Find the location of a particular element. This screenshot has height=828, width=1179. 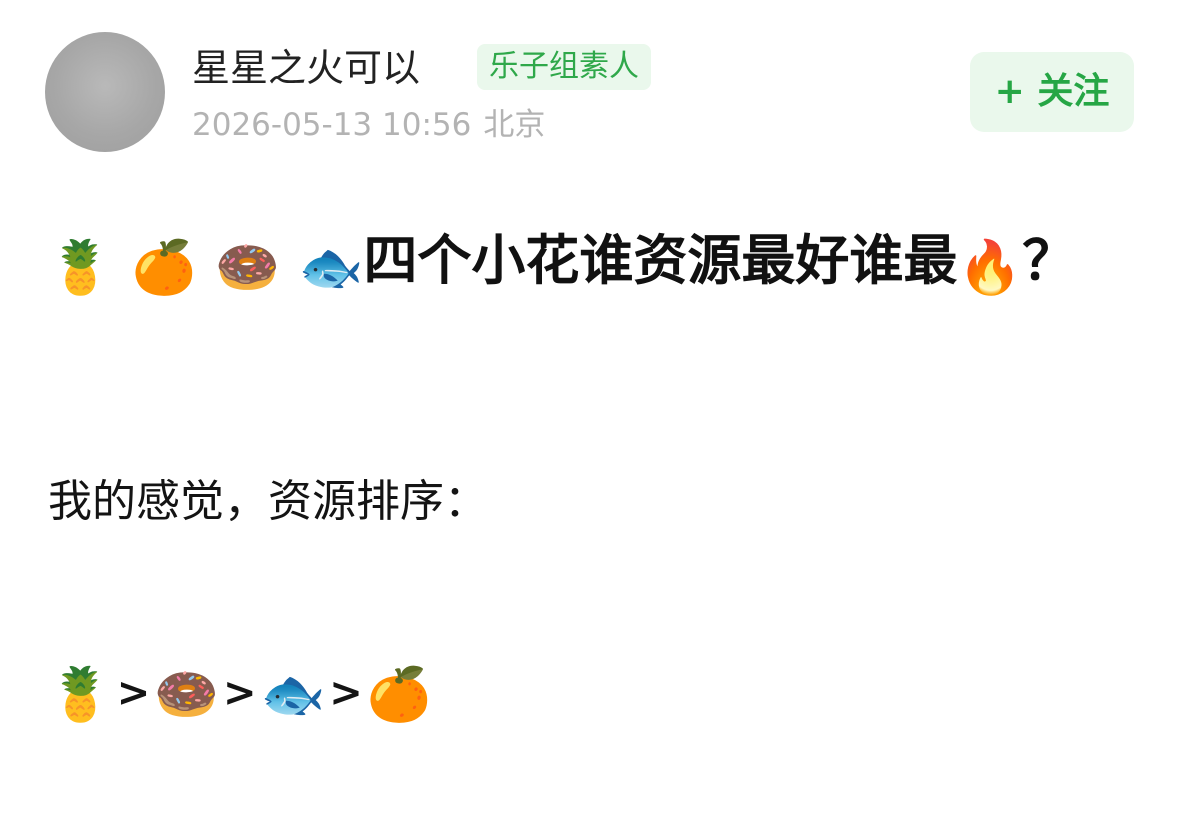

ranking-line: 🍍 >🍩 >🐟 >🍊 is located at coordinates (240, 692).